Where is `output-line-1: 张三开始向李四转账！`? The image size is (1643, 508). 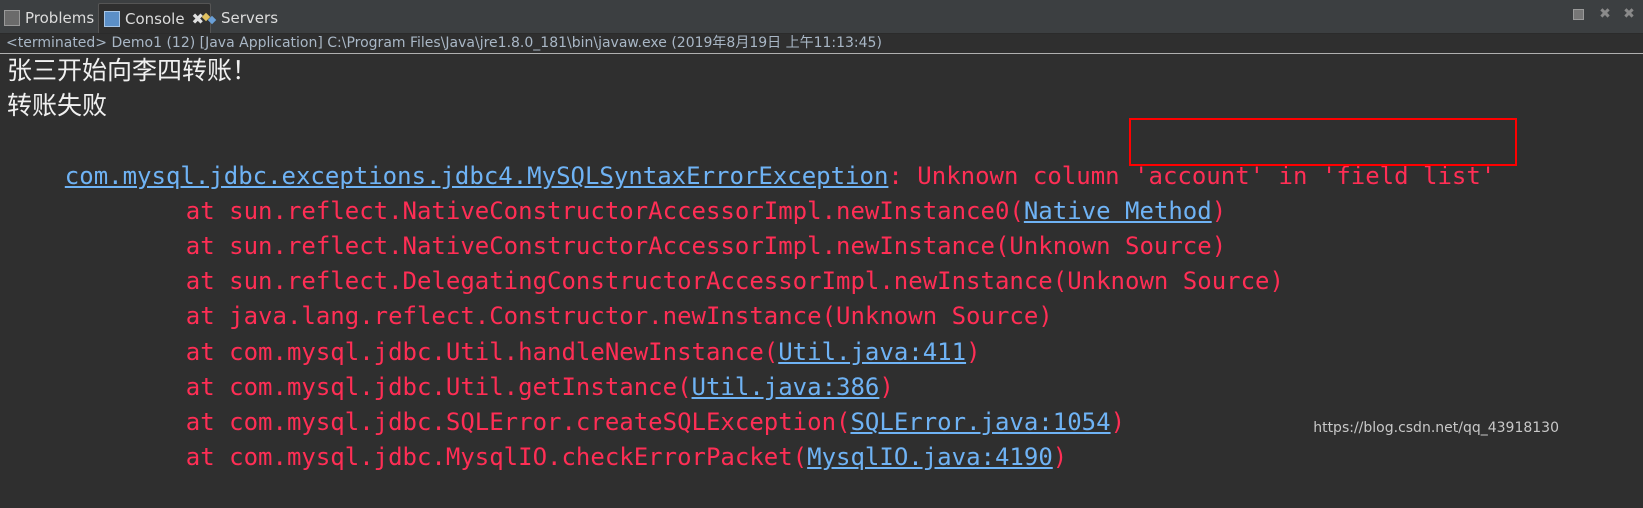 output-line-1: 张三开始向李四转账！ is located at coordinates (132, 70).